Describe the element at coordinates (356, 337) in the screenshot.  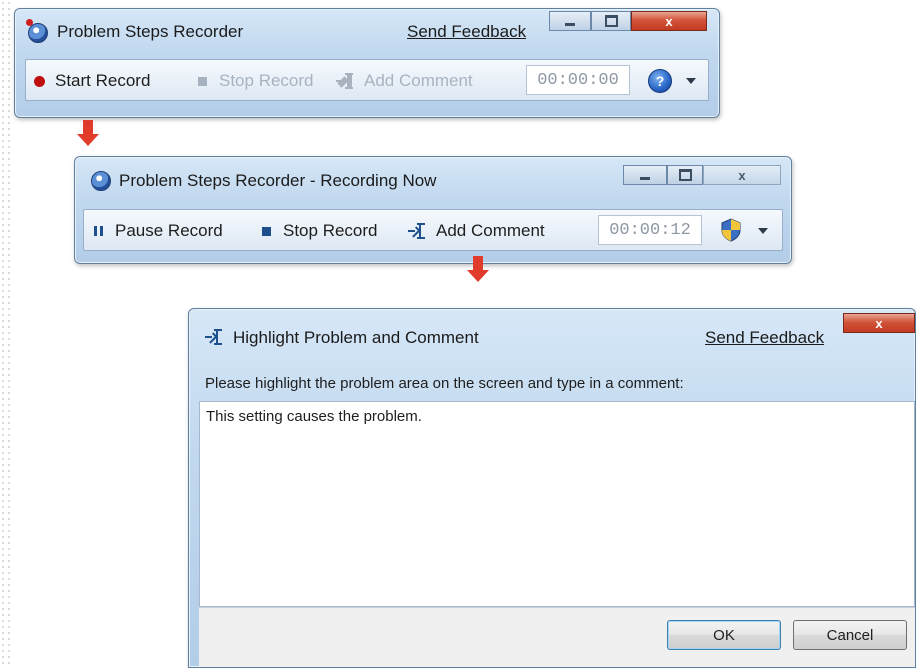
I see `dialog-title: Highlight Problem and Comment` at that location.